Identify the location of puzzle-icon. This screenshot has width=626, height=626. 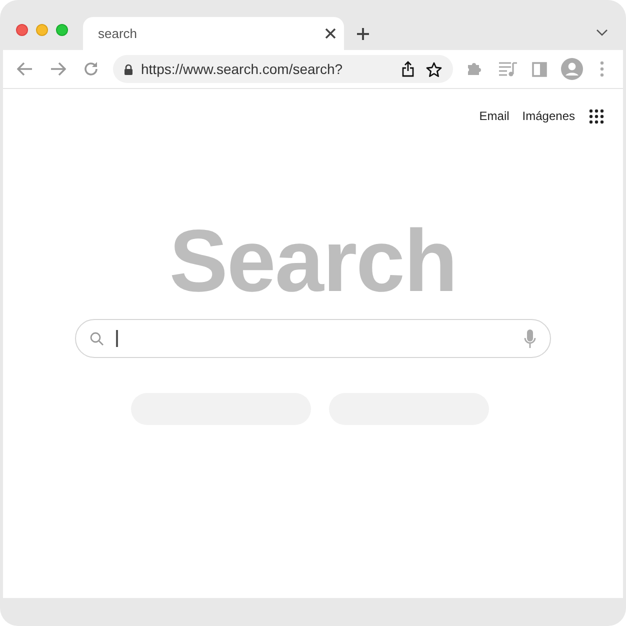
(474, 69).